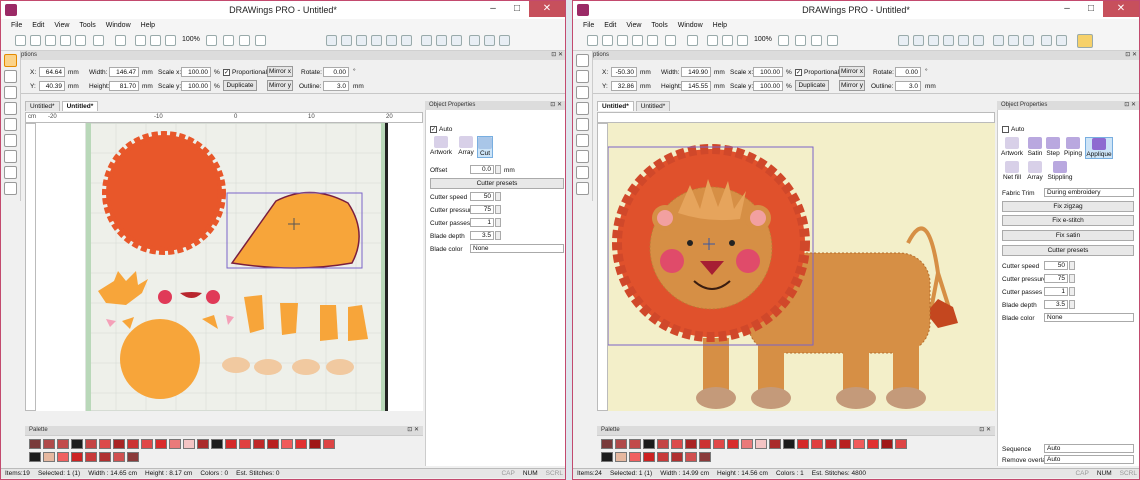  Describe the element at coordinates (1056, 304) in the screenshot. I see `blade-depth-field: 3.5` at that location.